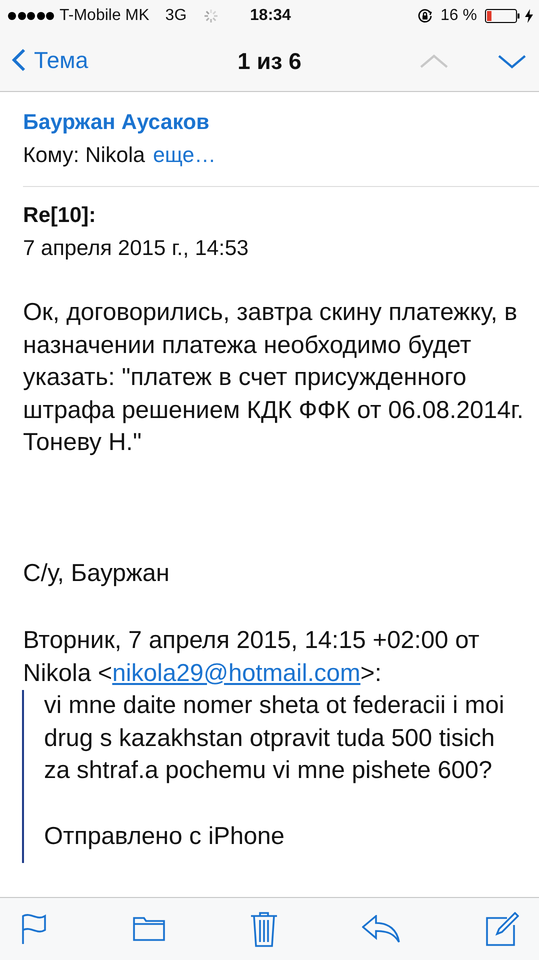 The height and width of the screenshot is (960, 539). I want to click on chevron-left-icon, so click(19, 60).